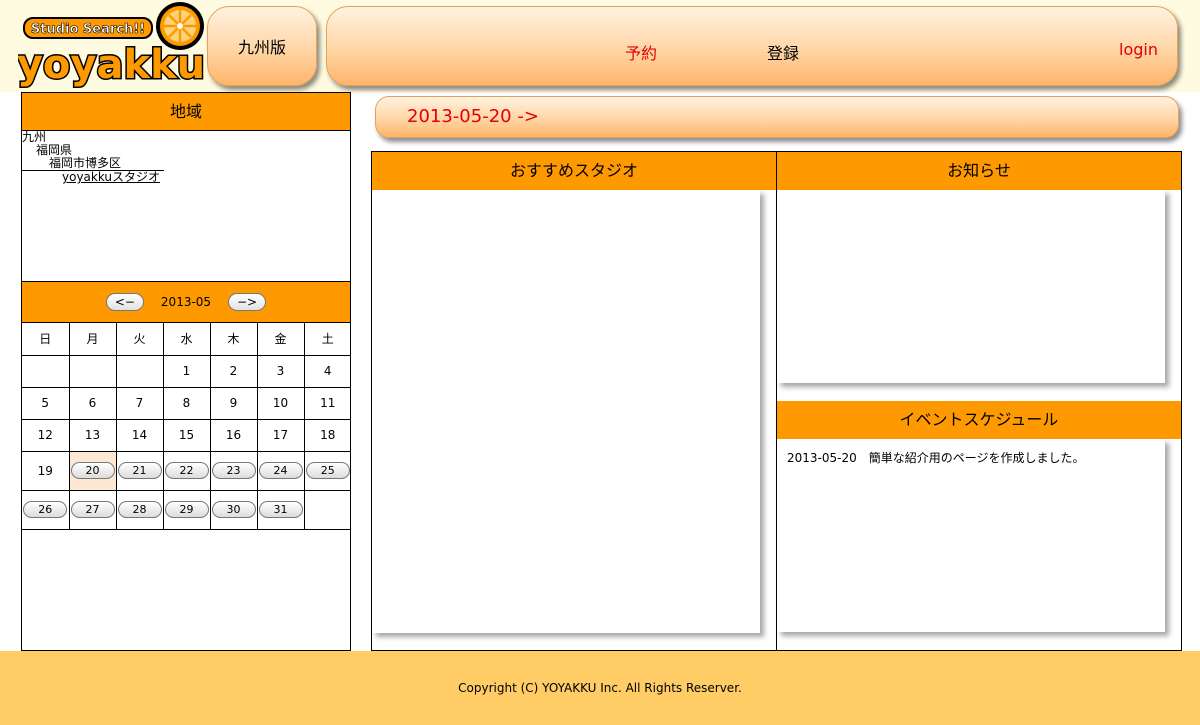 The width and height of the screenshot is (1200, 725). I want to click on calendar-week: 12 13 14 15 16 17 18, so click(186, 435).